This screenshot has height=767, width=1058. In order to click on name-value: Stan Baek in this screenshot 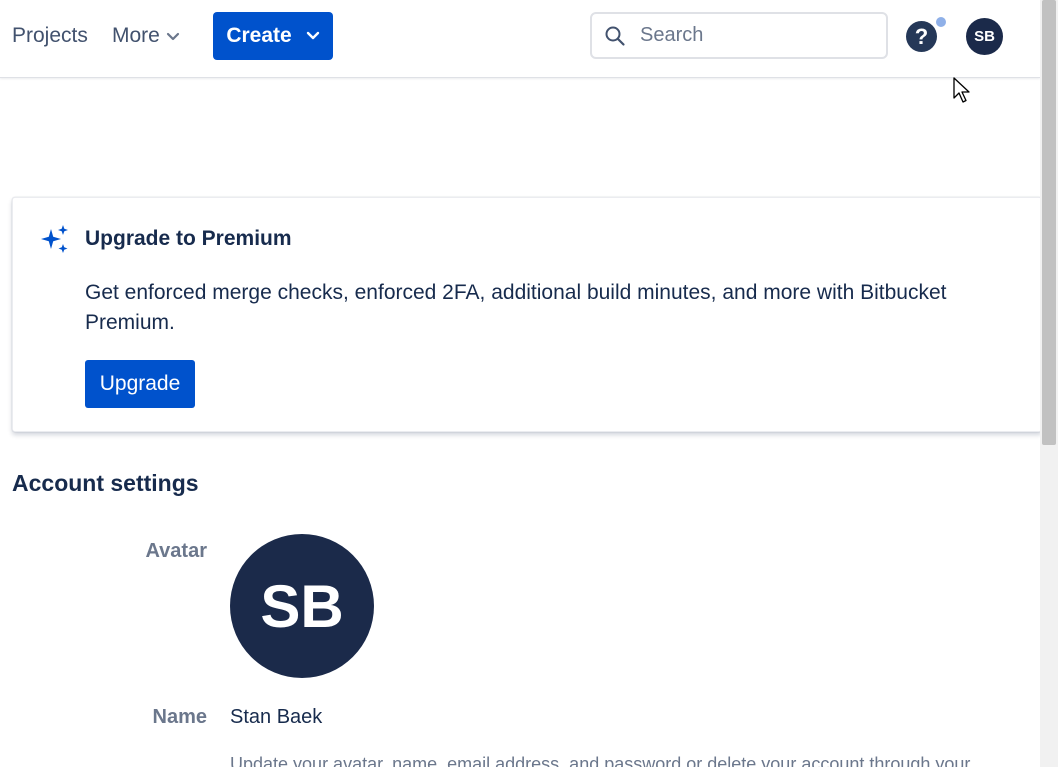, I will do `click(276, 717)`.